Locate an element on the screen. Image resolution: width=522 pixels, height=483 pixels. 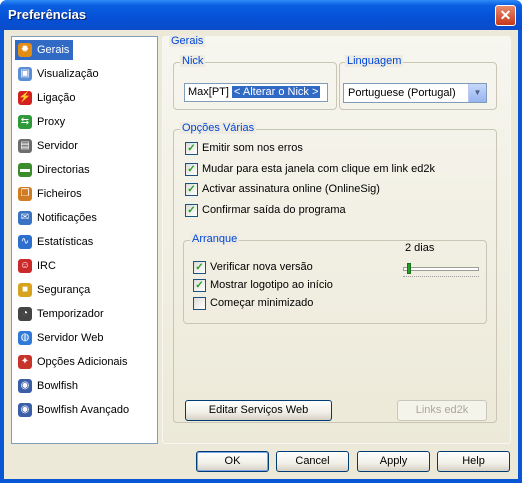
statistics-icon: ∿ is located at coordinates (25, 242).